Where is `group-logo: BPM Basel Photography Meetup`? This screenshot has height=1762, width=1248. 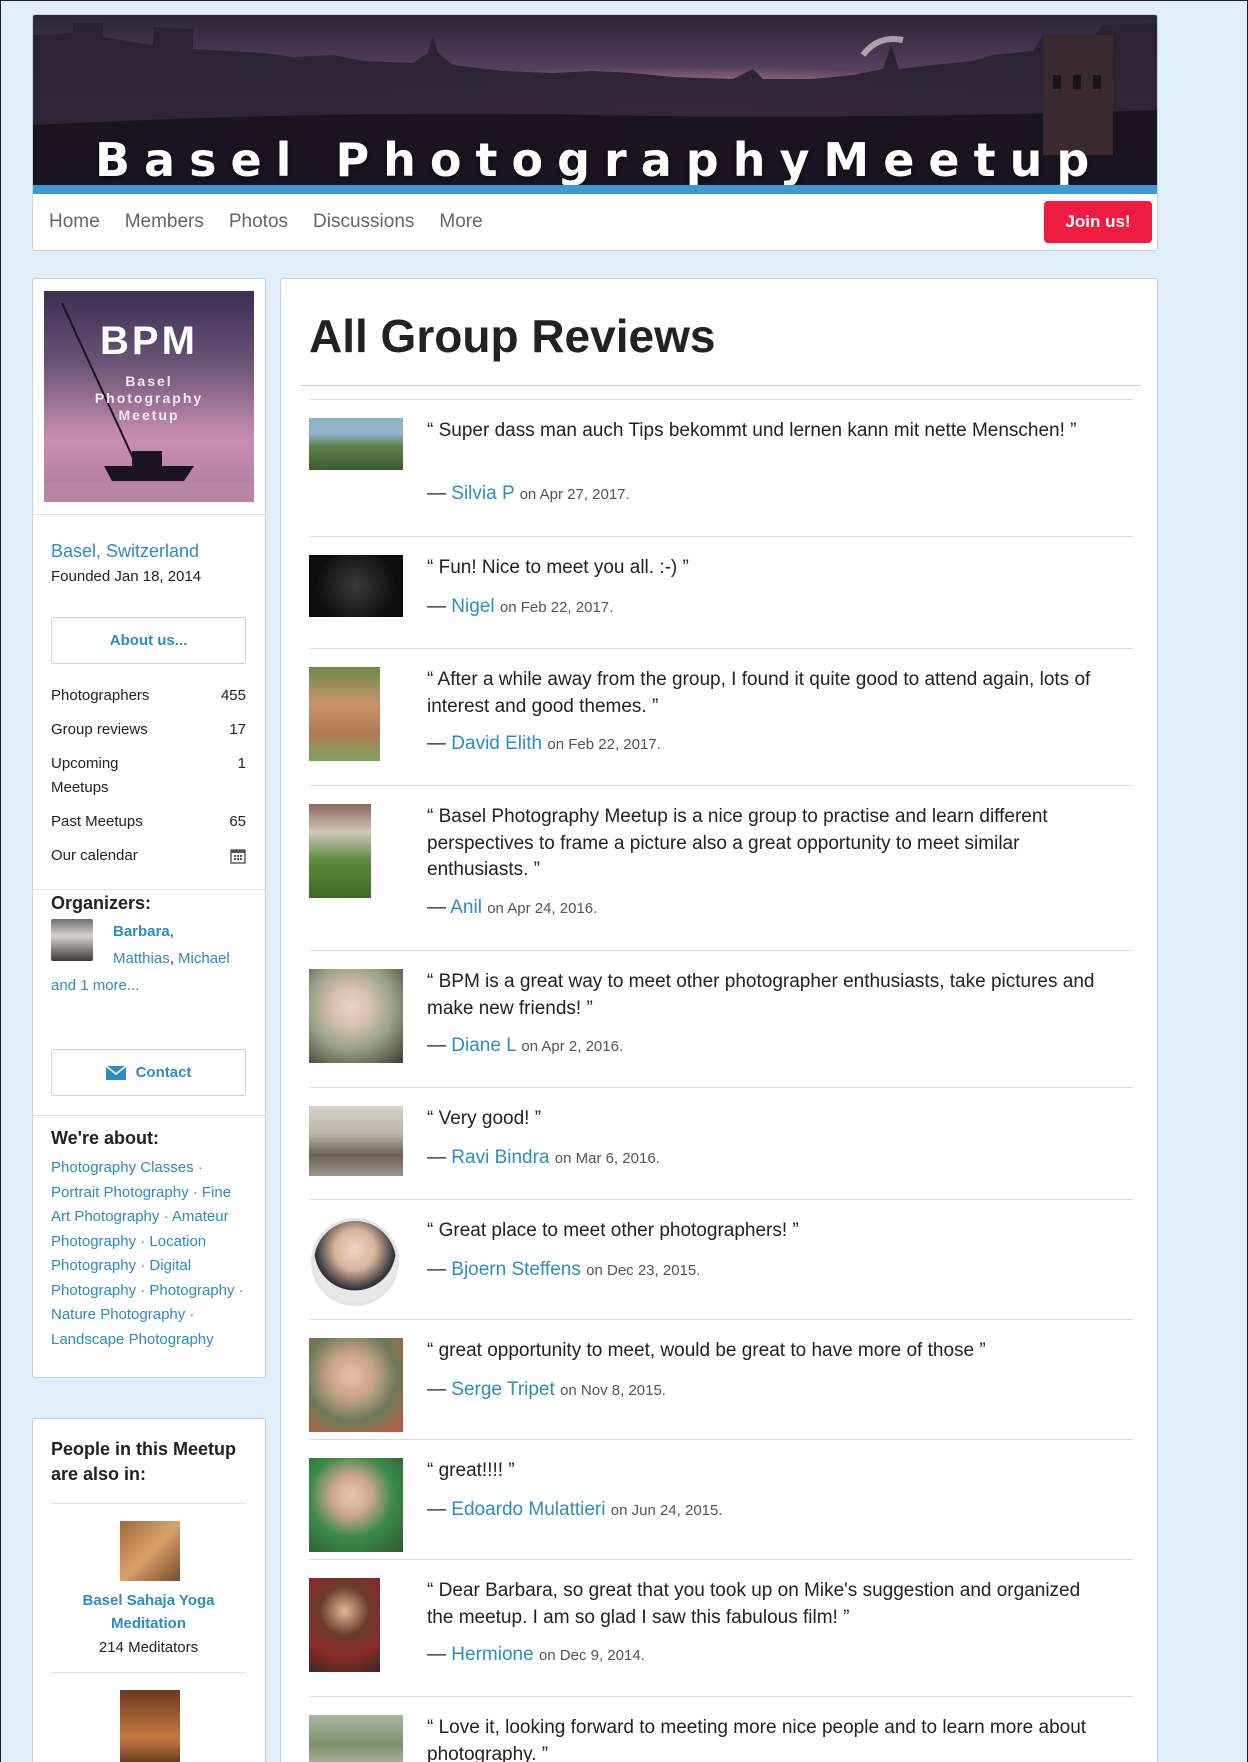 group-logo: BPM Basel Photography Meetup is located at coordinates (149, 396).